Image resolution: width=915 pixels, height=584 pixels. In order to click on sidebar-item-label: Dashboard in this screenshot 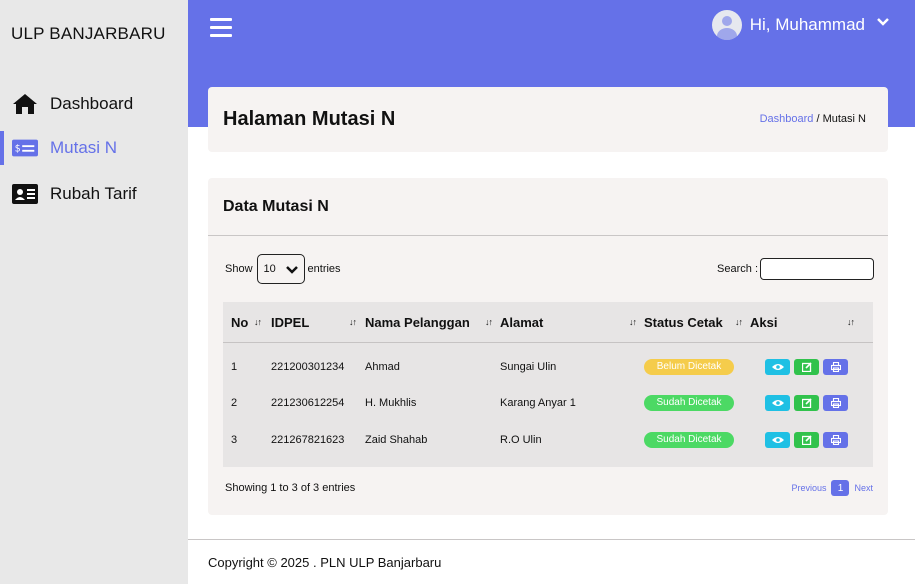, I will do `click(92, 103)`.